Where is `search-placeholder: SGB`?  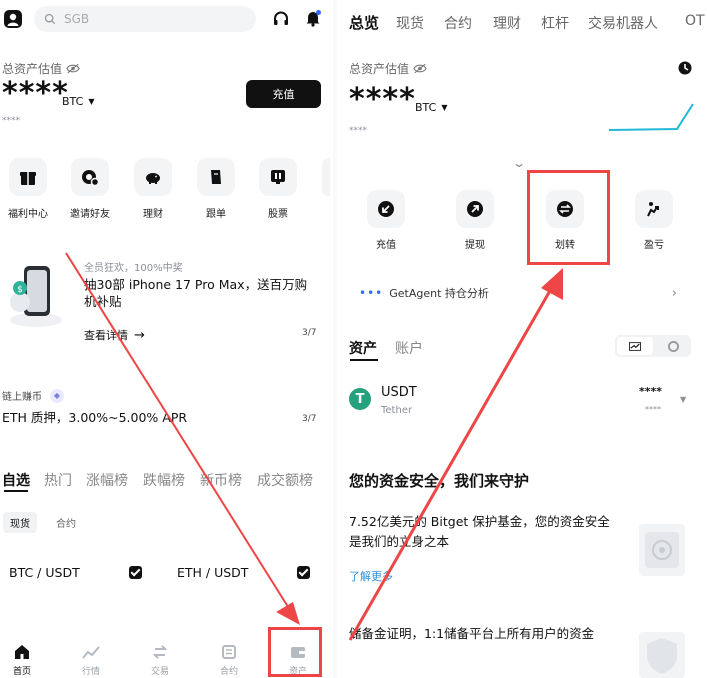
search-placeholder: SGB is located at coordinates (77, 19).